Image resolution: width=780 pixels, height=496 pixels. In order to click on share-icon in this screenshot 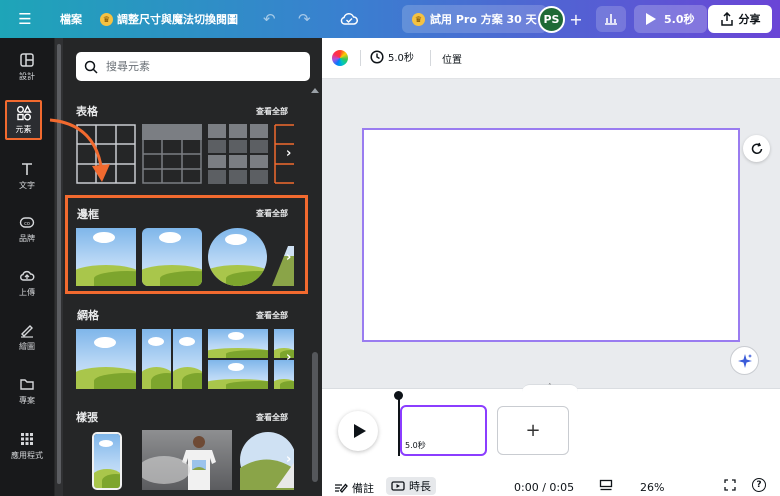, I will do `click(726, 19)`.